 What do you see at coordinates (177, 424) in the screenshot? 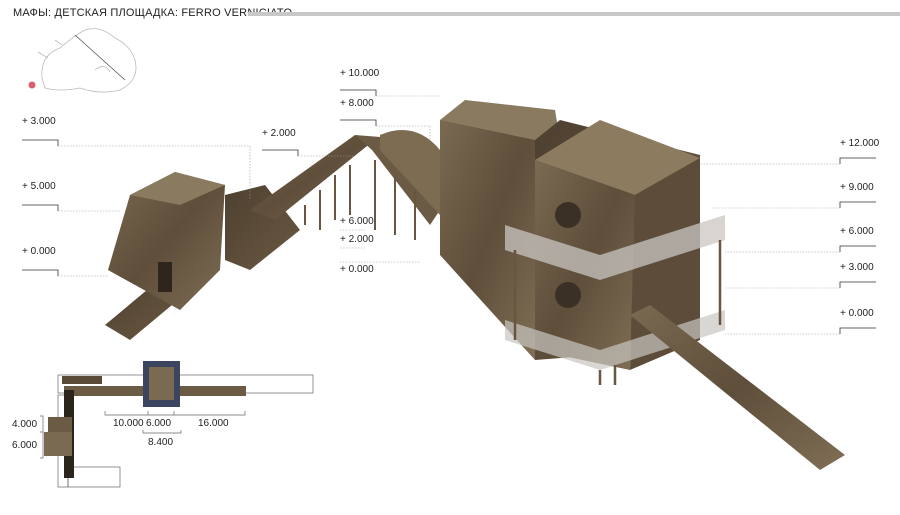
I see `floor-plan` at bounding box center [177, 424].